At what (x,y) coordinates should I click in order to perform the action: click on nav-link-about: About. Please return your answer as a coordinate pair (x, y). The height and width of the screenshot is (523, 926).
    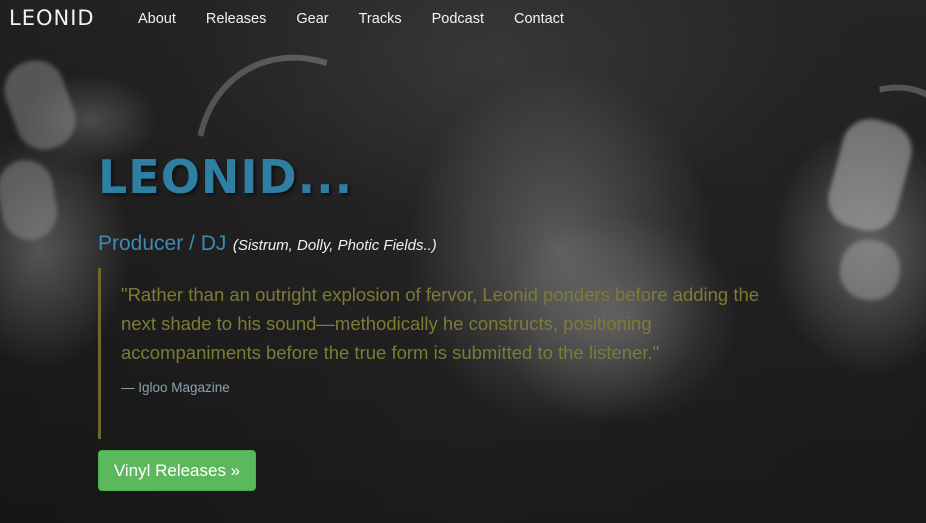
    Looking at the image, I should click on (157, 19).